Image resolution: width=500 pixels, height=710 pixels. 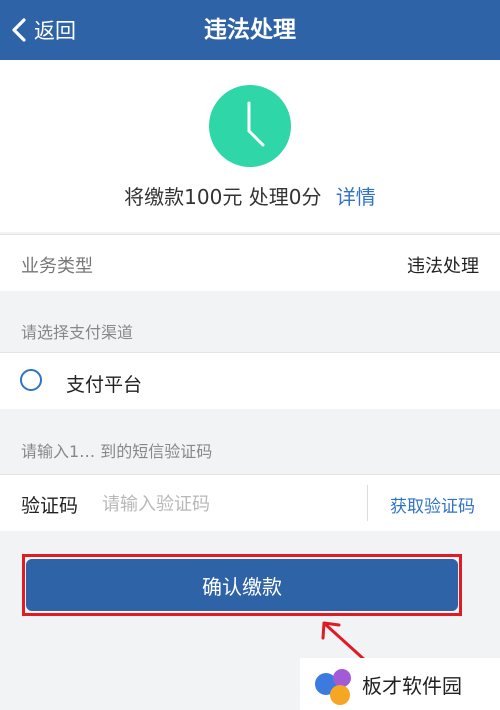 I want to click on verification-code-input, so click(x=227, y=504).